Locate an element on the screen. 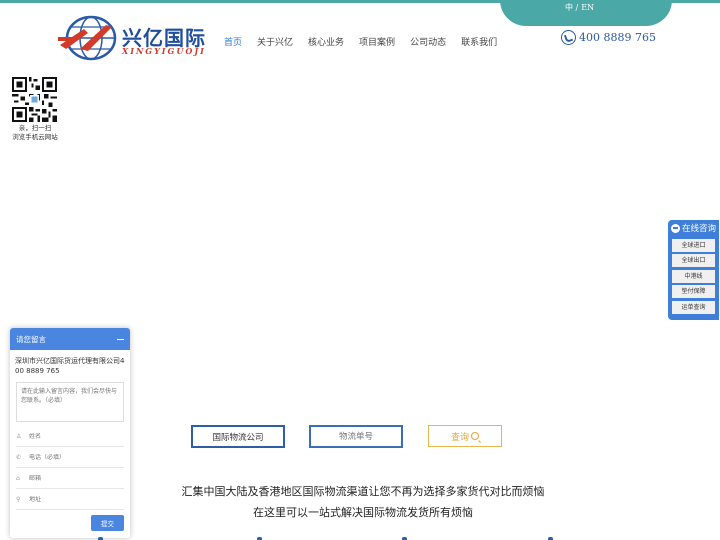 The image size is (720, 540). query-button: 查询 is located at coordinates (465, 436).